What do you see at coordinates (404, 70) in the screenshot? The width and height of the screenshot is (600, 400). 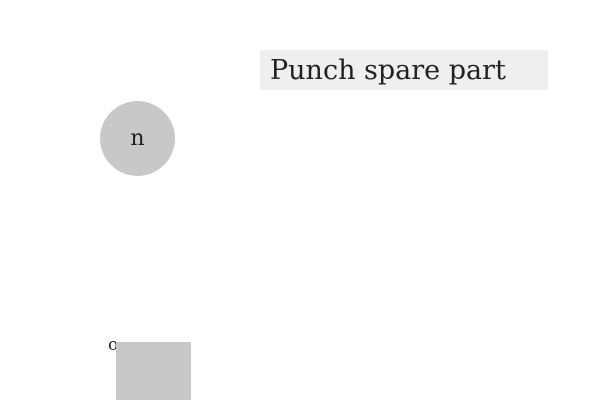 I see `task-instruction: Punch spare part` at bounding box center [404, 70].